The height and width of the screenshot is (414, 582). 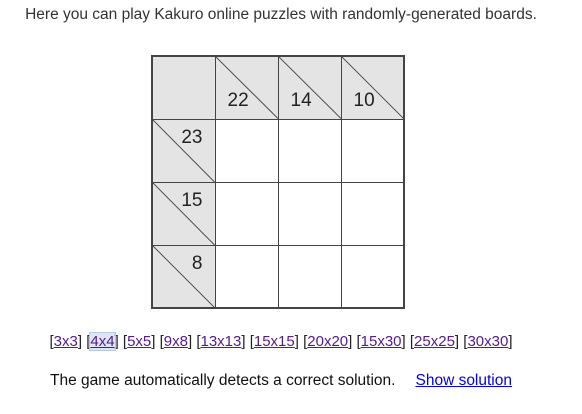 I want to click on board-row-header: 22 14 10, so click(x=278, y=87).